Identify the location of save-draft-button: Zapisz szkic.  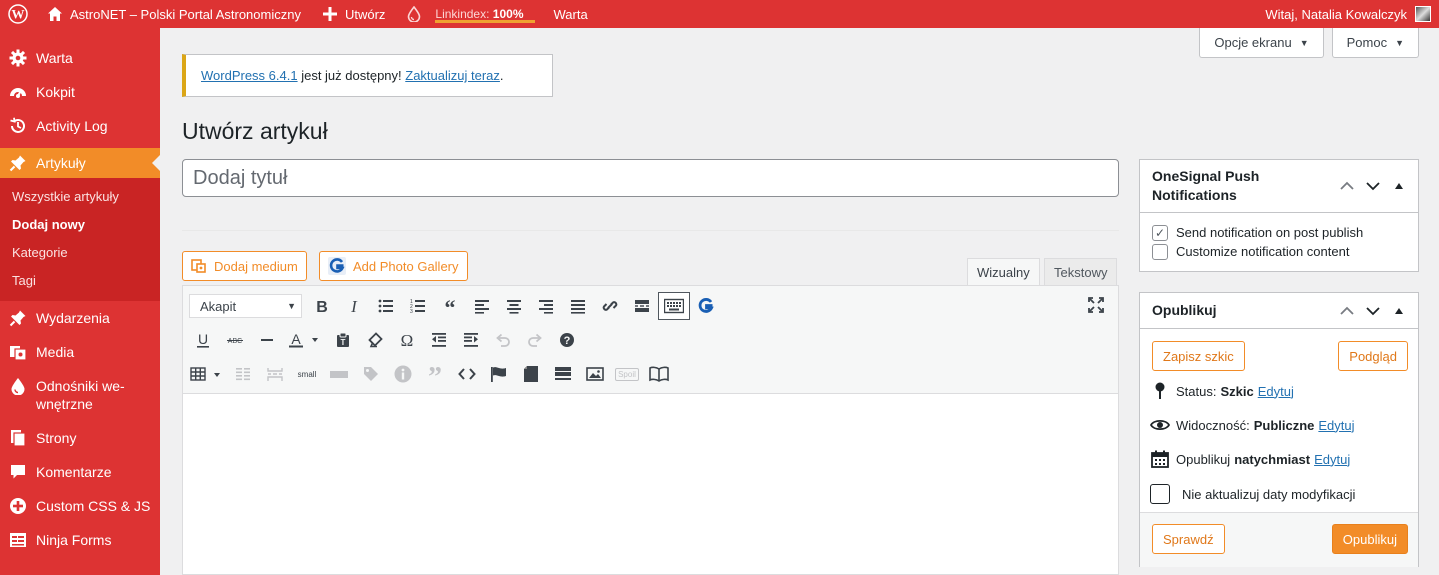
(1198, 356).